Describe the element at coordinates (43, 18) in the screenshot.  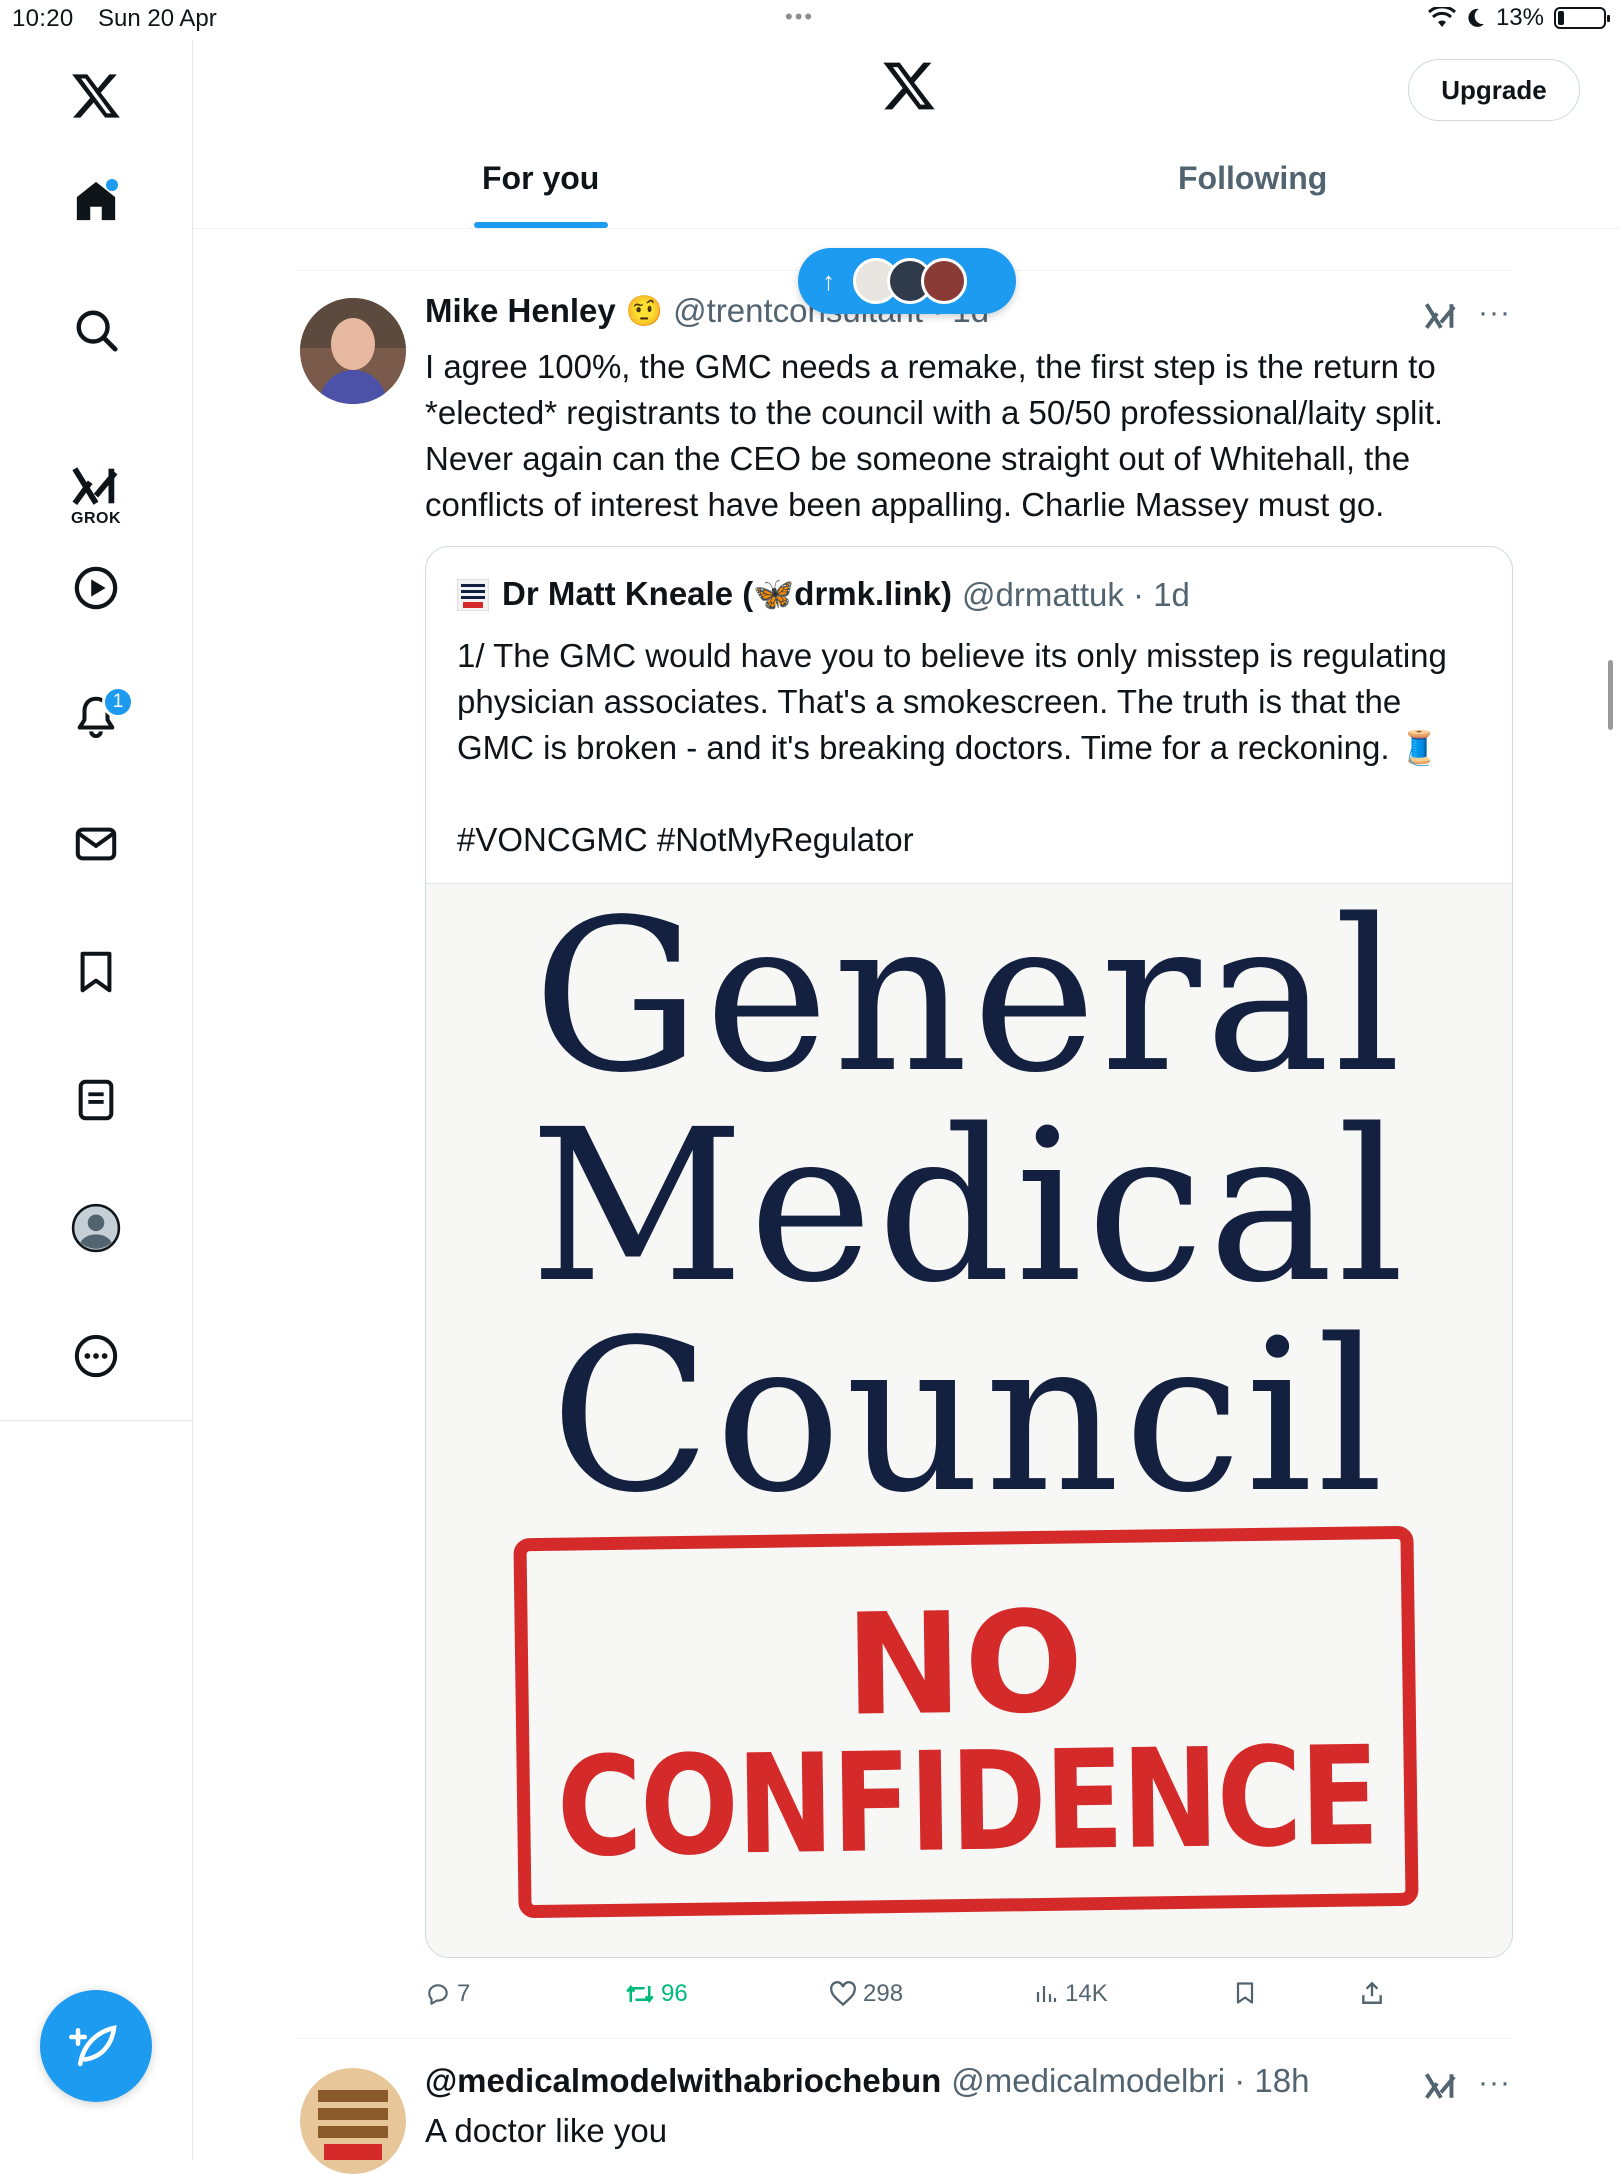
I see `status-time: 10:20` at that location.